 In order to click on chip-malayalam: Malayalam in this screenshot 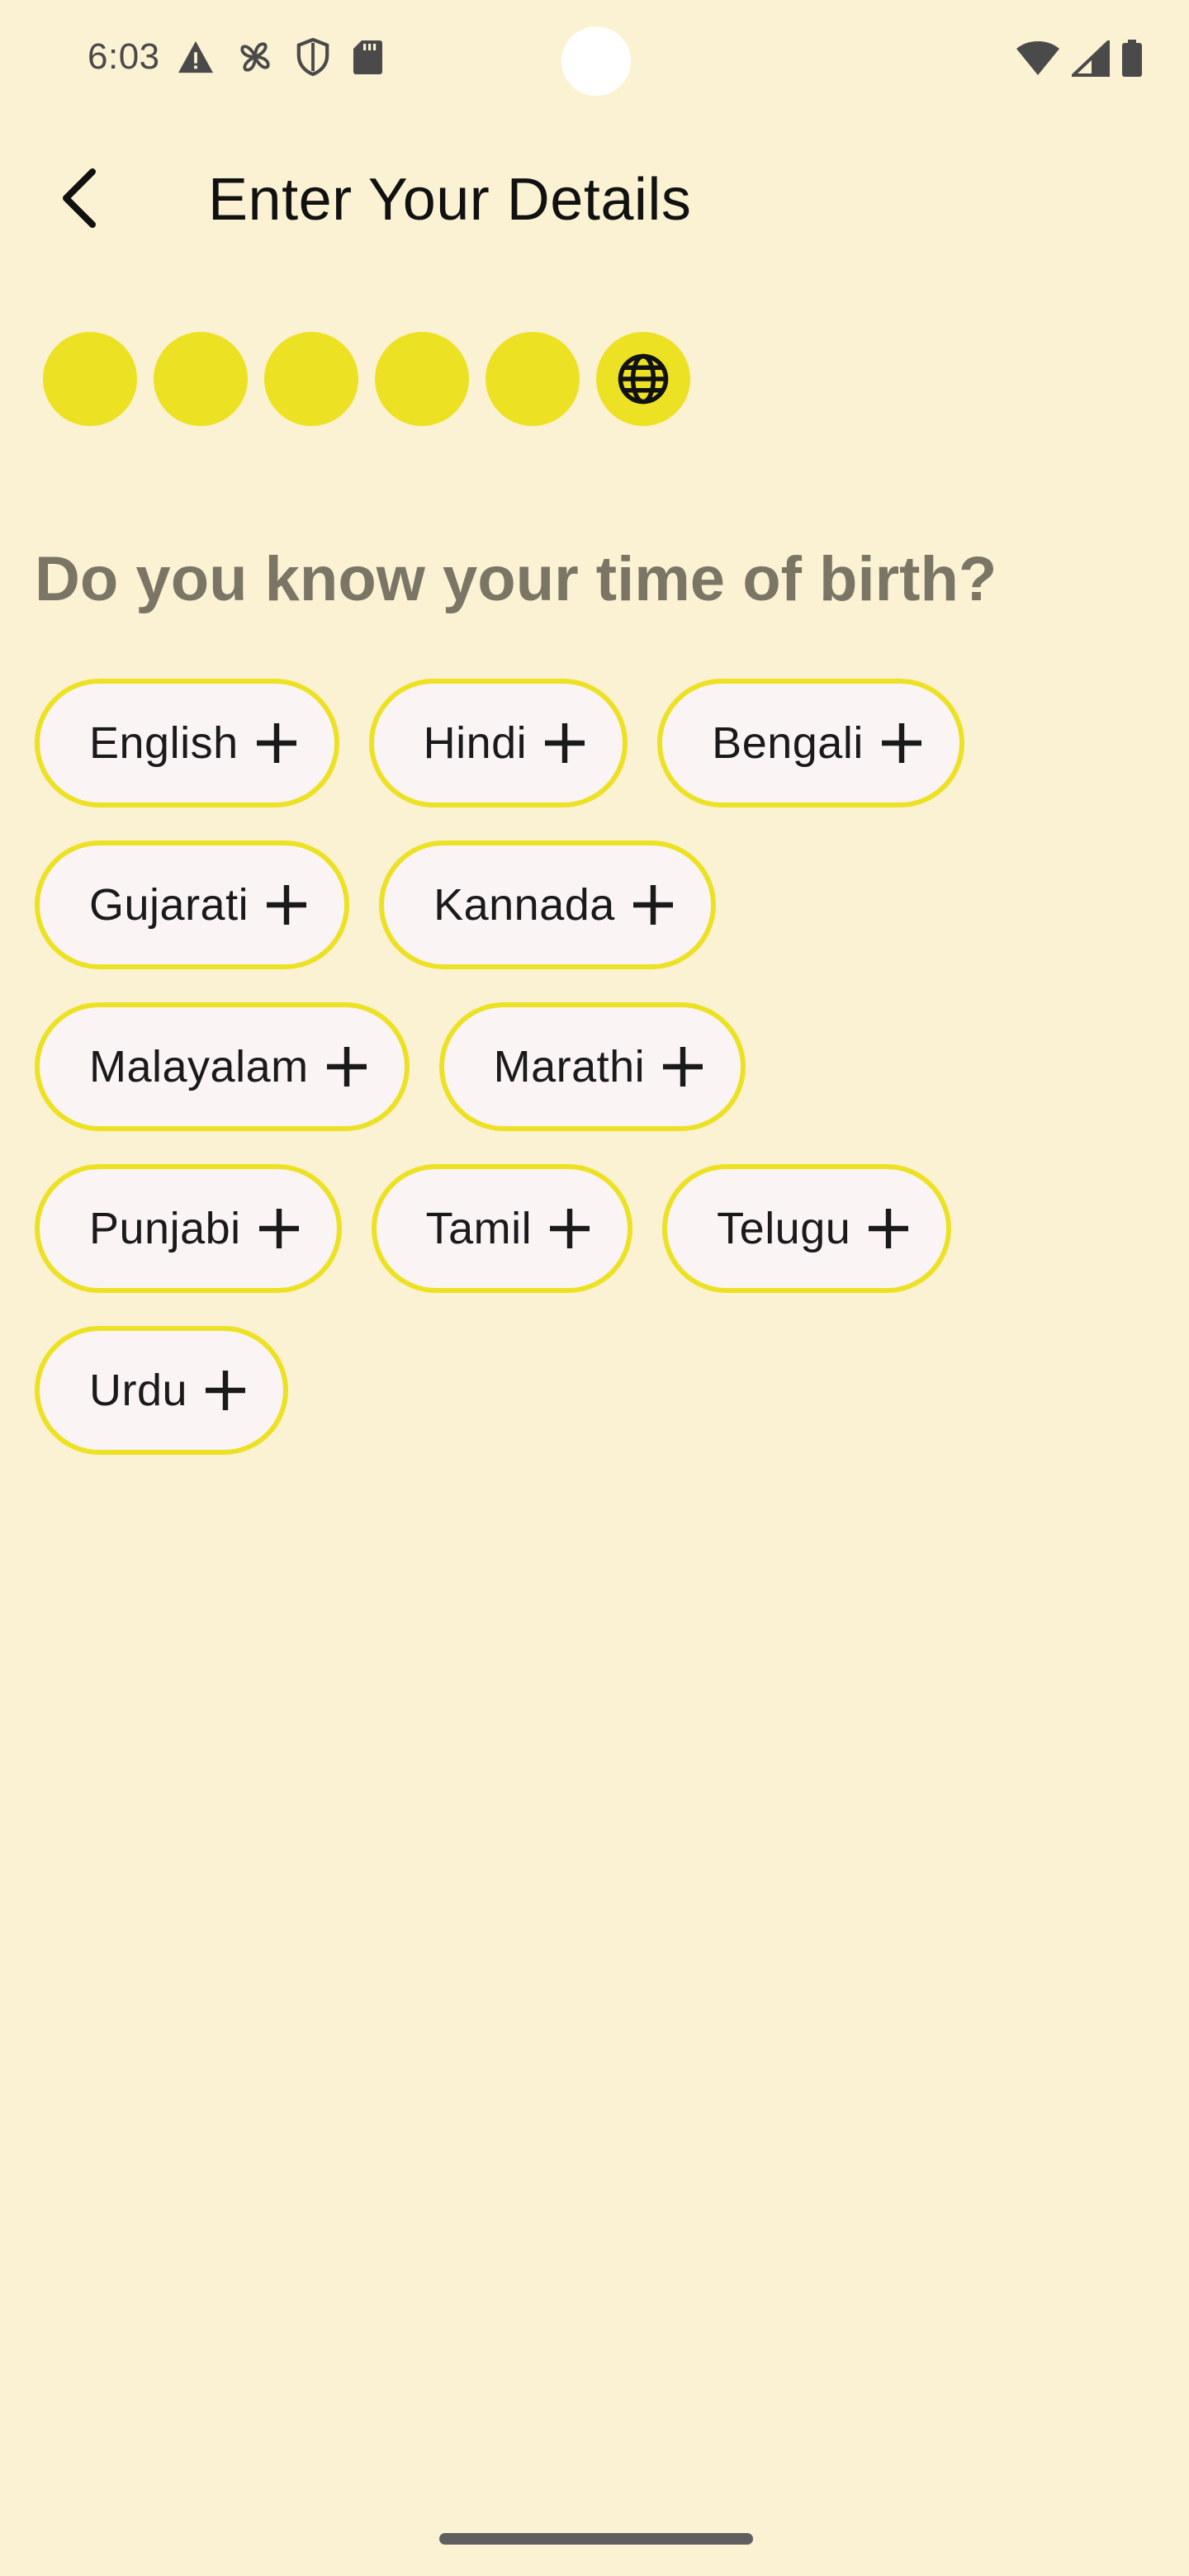, I will do `click(222, 1066)`.